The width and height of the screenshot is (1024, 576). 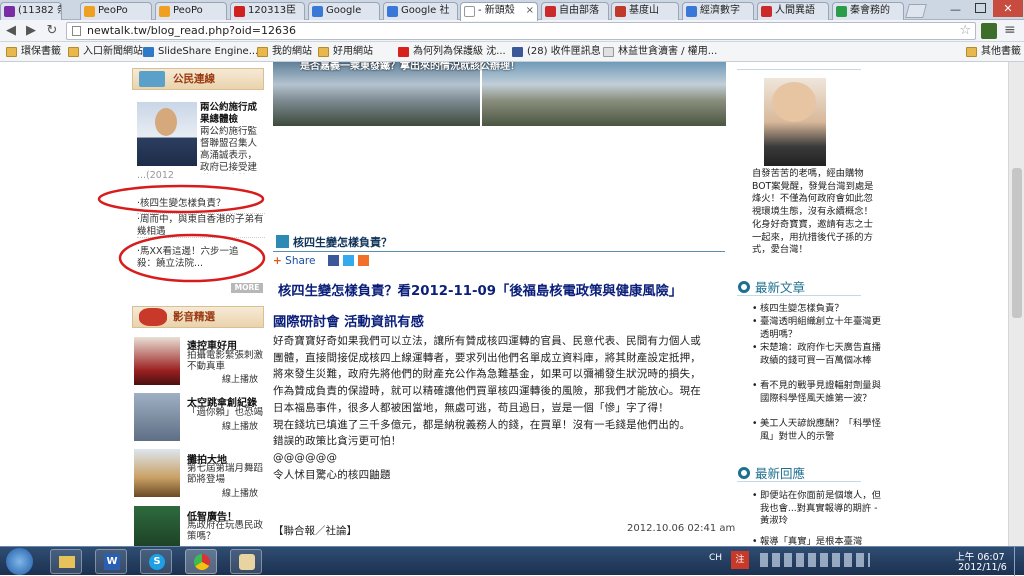 I want to click on peopo-icon, so click(x=164, y=11).